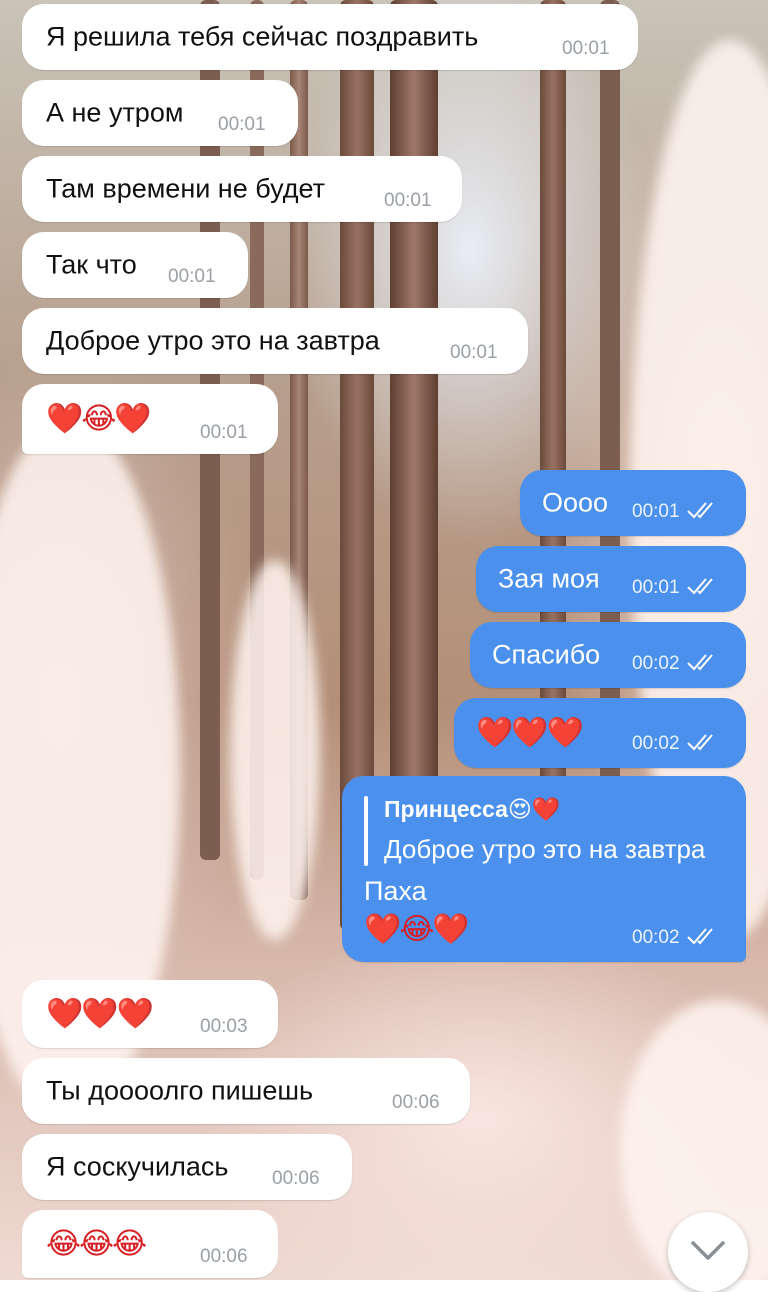  What do you see at coordinates (213, 340) in the screenshot?
I see `message-text: Доброе утро это на завтра` at bounding box center [213, 340].